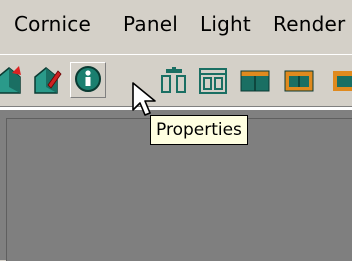 This screenshot has width=352, height=261. I want to click on house-pencil-button, so click(47, 80).